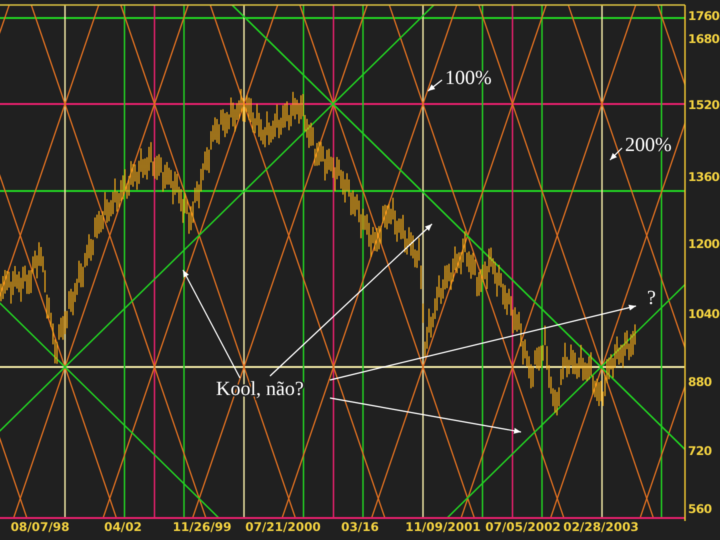 This screenshot has width=720, height=540. I want to click on x-axis-label: 07/05/2002, so click(523, 527).